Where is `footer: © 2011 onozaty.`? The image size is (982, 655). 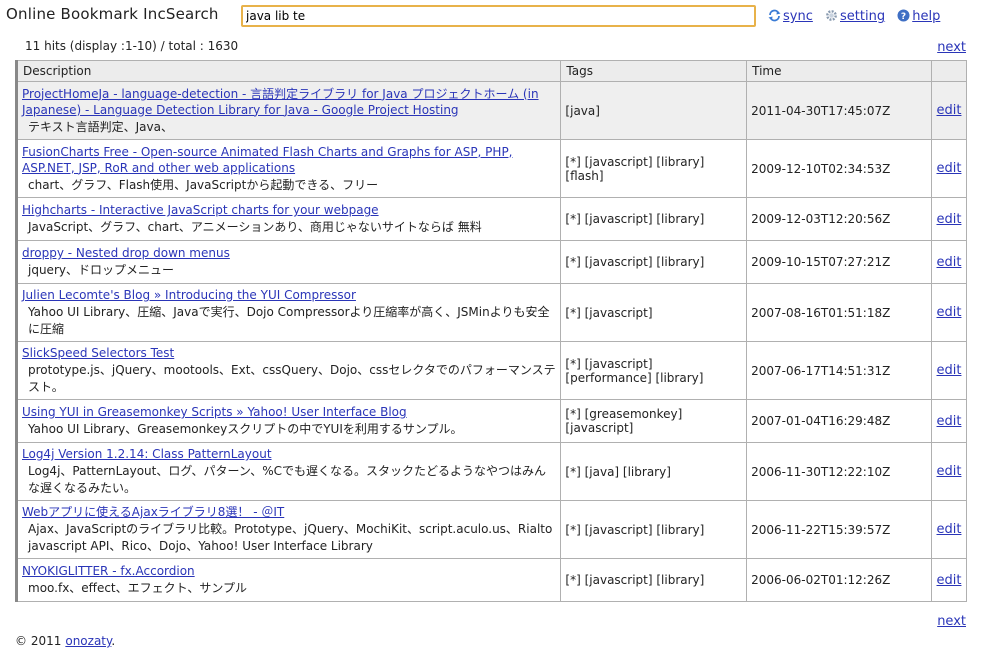 footer: © 2011 onozaty. is located at coordinates (65, 641).